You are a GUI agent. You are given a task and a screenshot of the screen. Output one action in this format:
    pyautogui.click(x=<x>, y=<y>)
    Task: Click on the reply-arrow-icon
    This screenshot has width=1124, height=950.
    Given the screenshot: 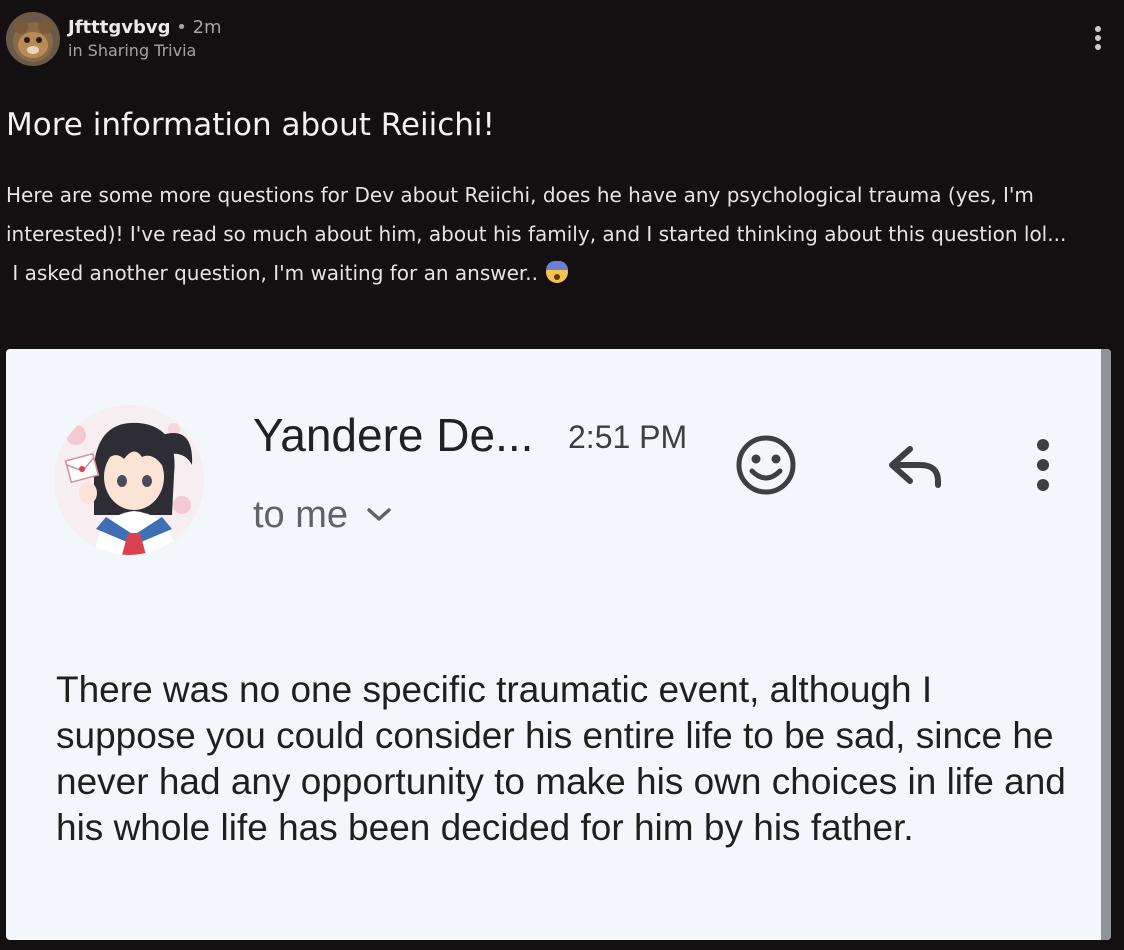 What is the action you would take?
    pyautogui.click(x=915, y=466)
    